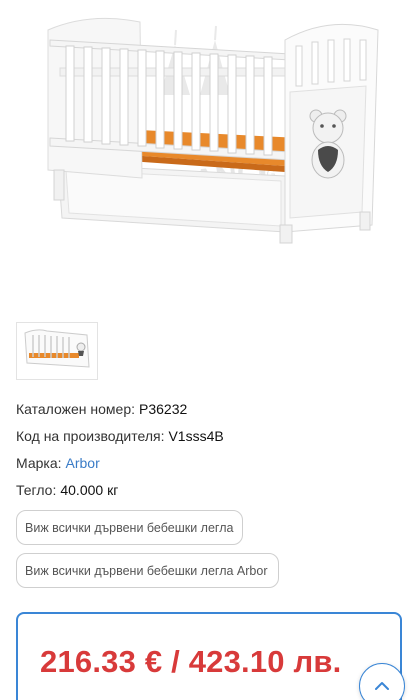 This screenshot has width=417, height=700. I want to click on spec-label: Тегло:, so click(36, 490).